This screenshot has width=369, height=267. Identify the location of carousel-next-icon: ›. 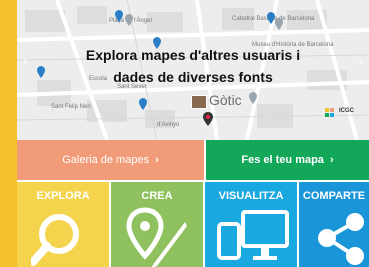
(360, 60).